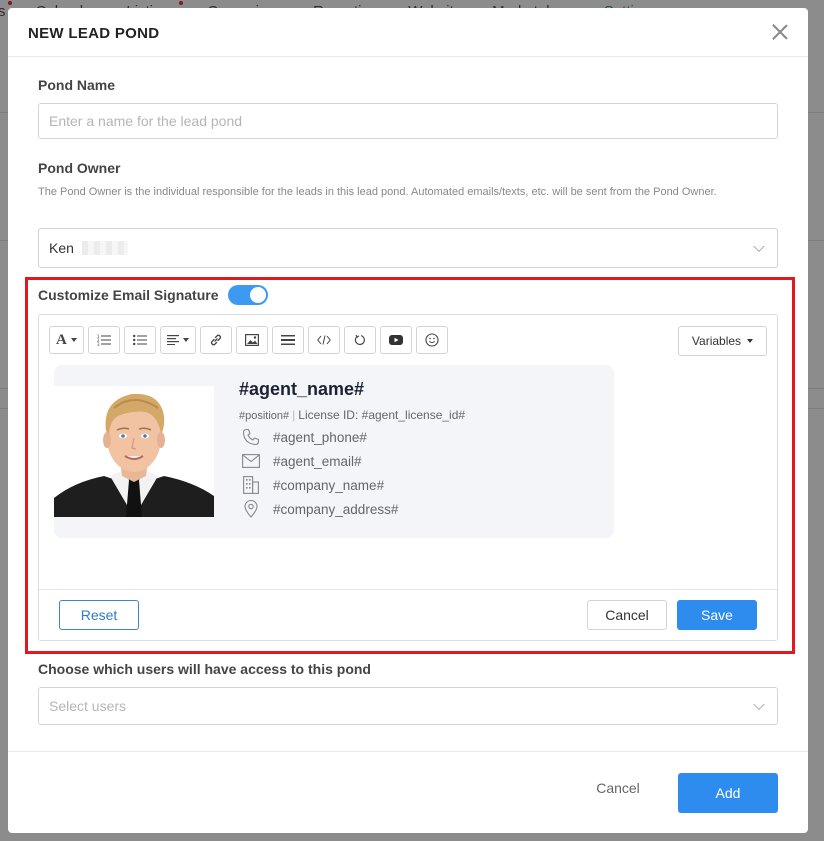  I want to click on video-button, so click(395, 340).